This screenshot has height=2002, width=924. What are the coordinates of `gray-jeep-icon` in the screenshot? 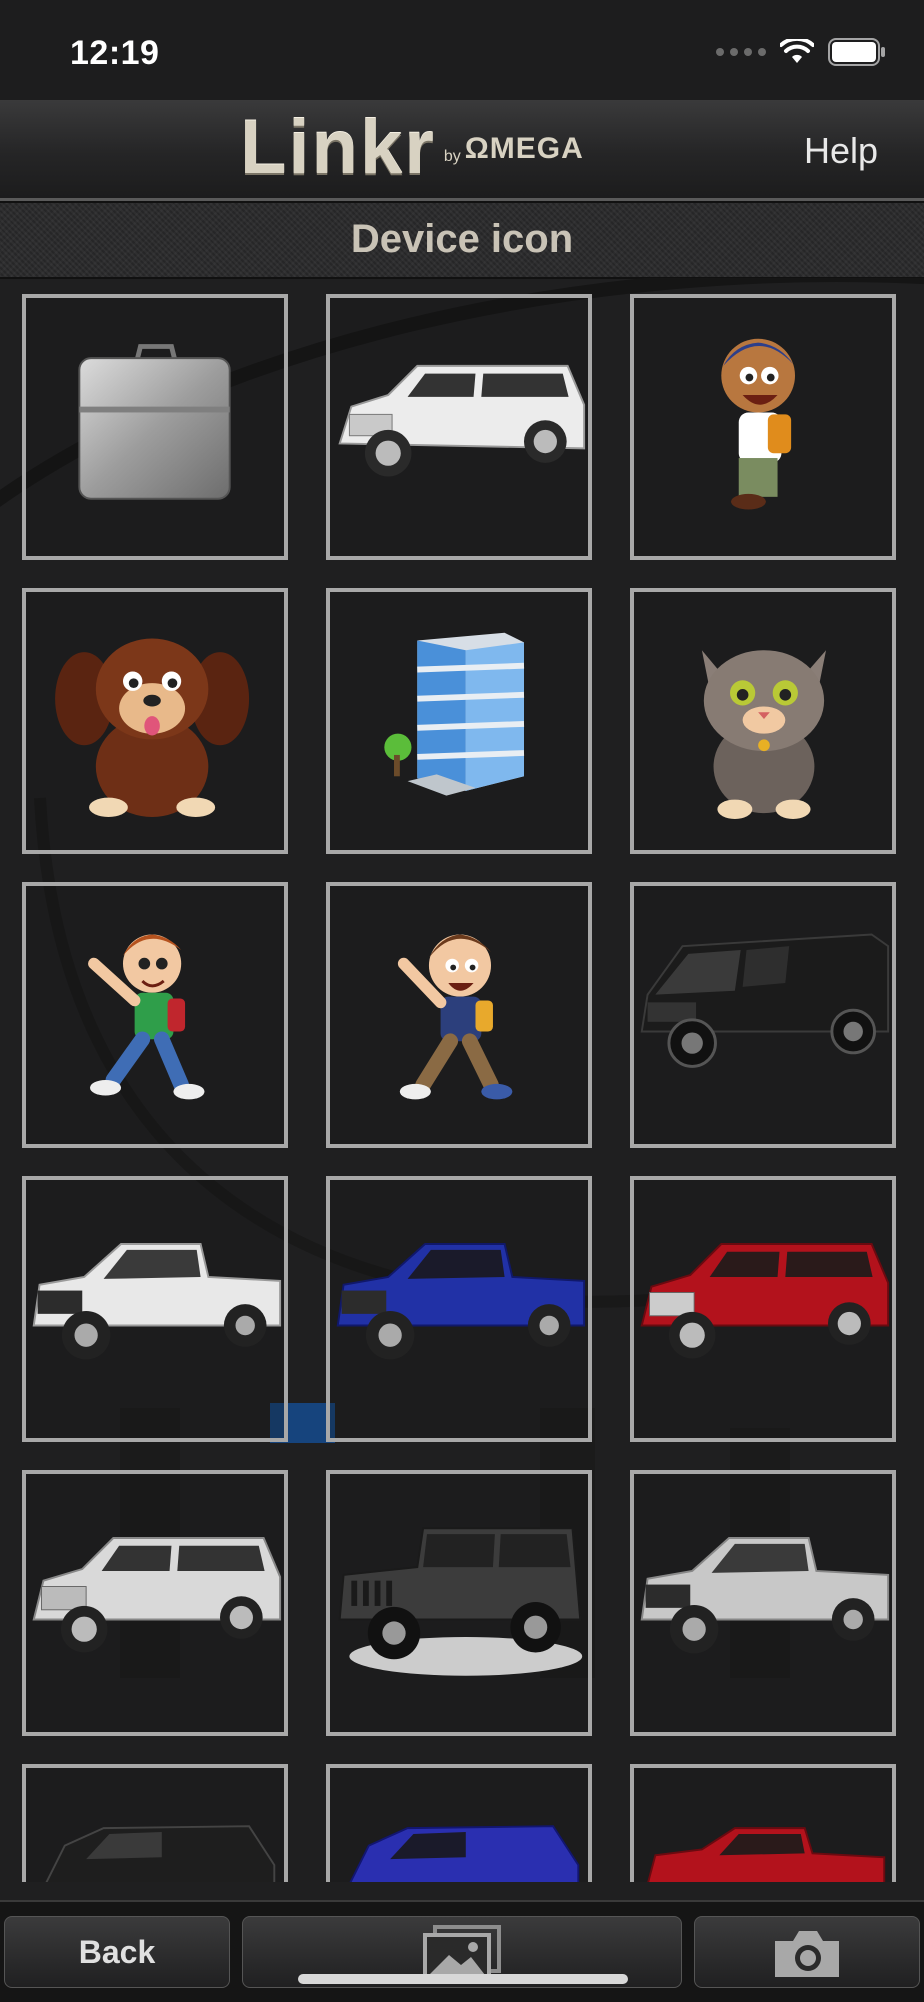 It's located at (460, 1601).